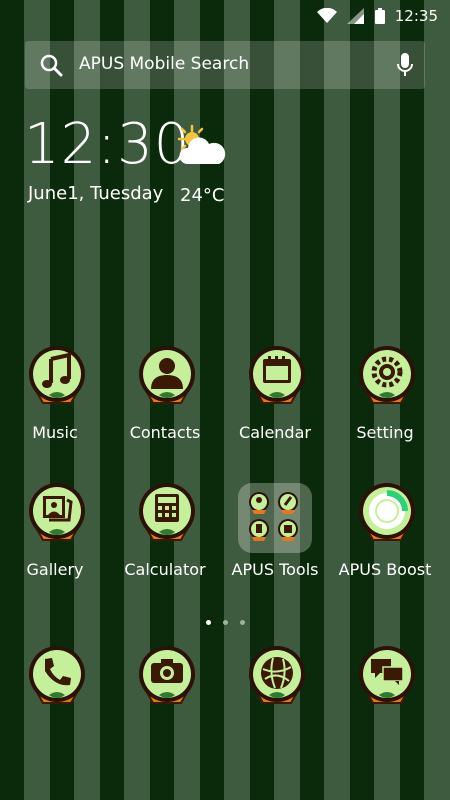 Image resolution: width=450 pixels, height=800 pixels. What do you see at coordinates (385, 569) in the screenshot?
I see `app-label: APUS Boost` at bounding box center [385, 569].